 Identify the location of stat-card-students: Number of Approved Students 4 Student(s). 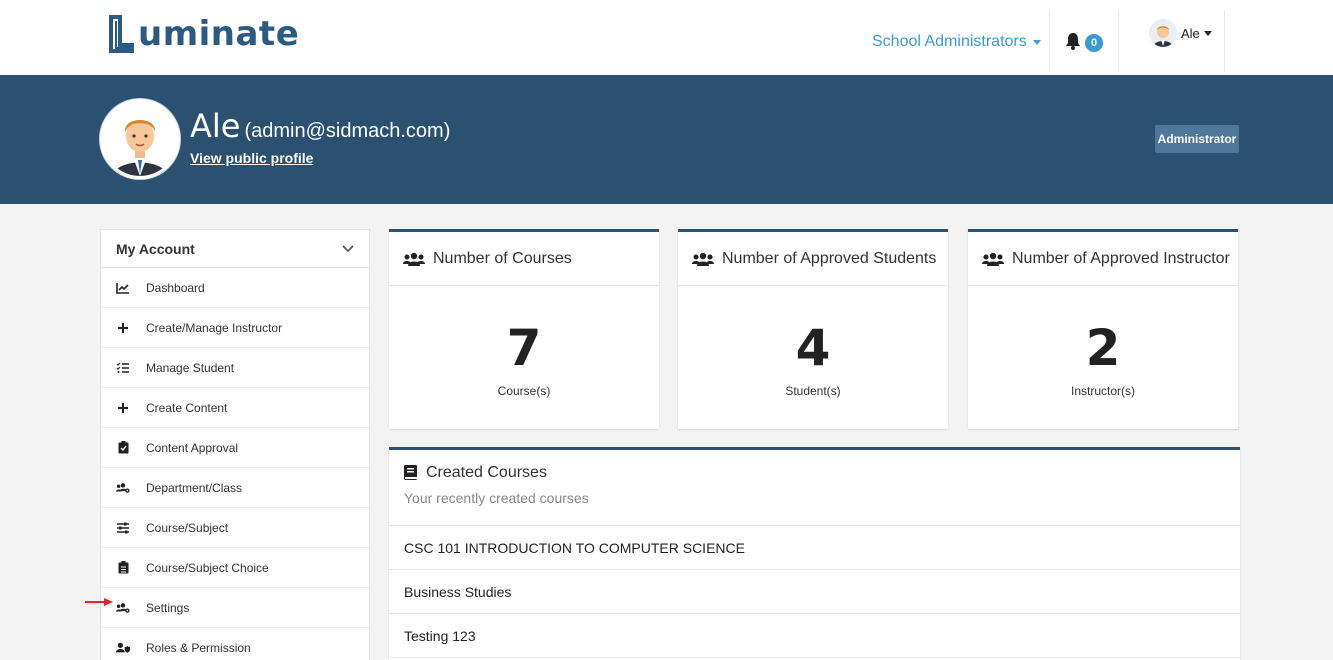
(813, 329).